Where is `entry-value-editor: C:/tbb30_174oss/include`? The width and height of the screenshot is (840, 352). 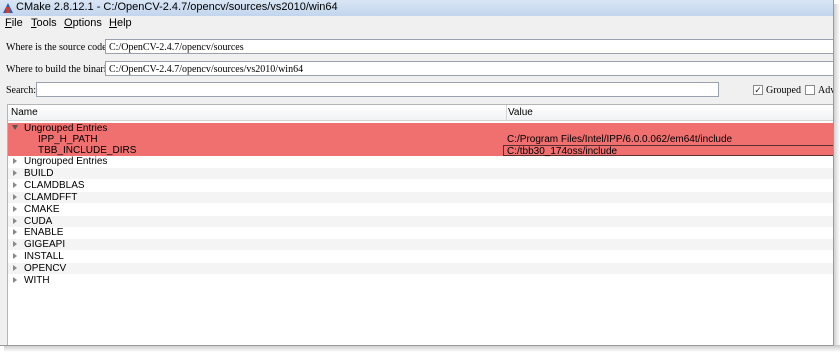 entry-value-editor: C:/tbb30_174oss/include is located at coordinates (668, 151).